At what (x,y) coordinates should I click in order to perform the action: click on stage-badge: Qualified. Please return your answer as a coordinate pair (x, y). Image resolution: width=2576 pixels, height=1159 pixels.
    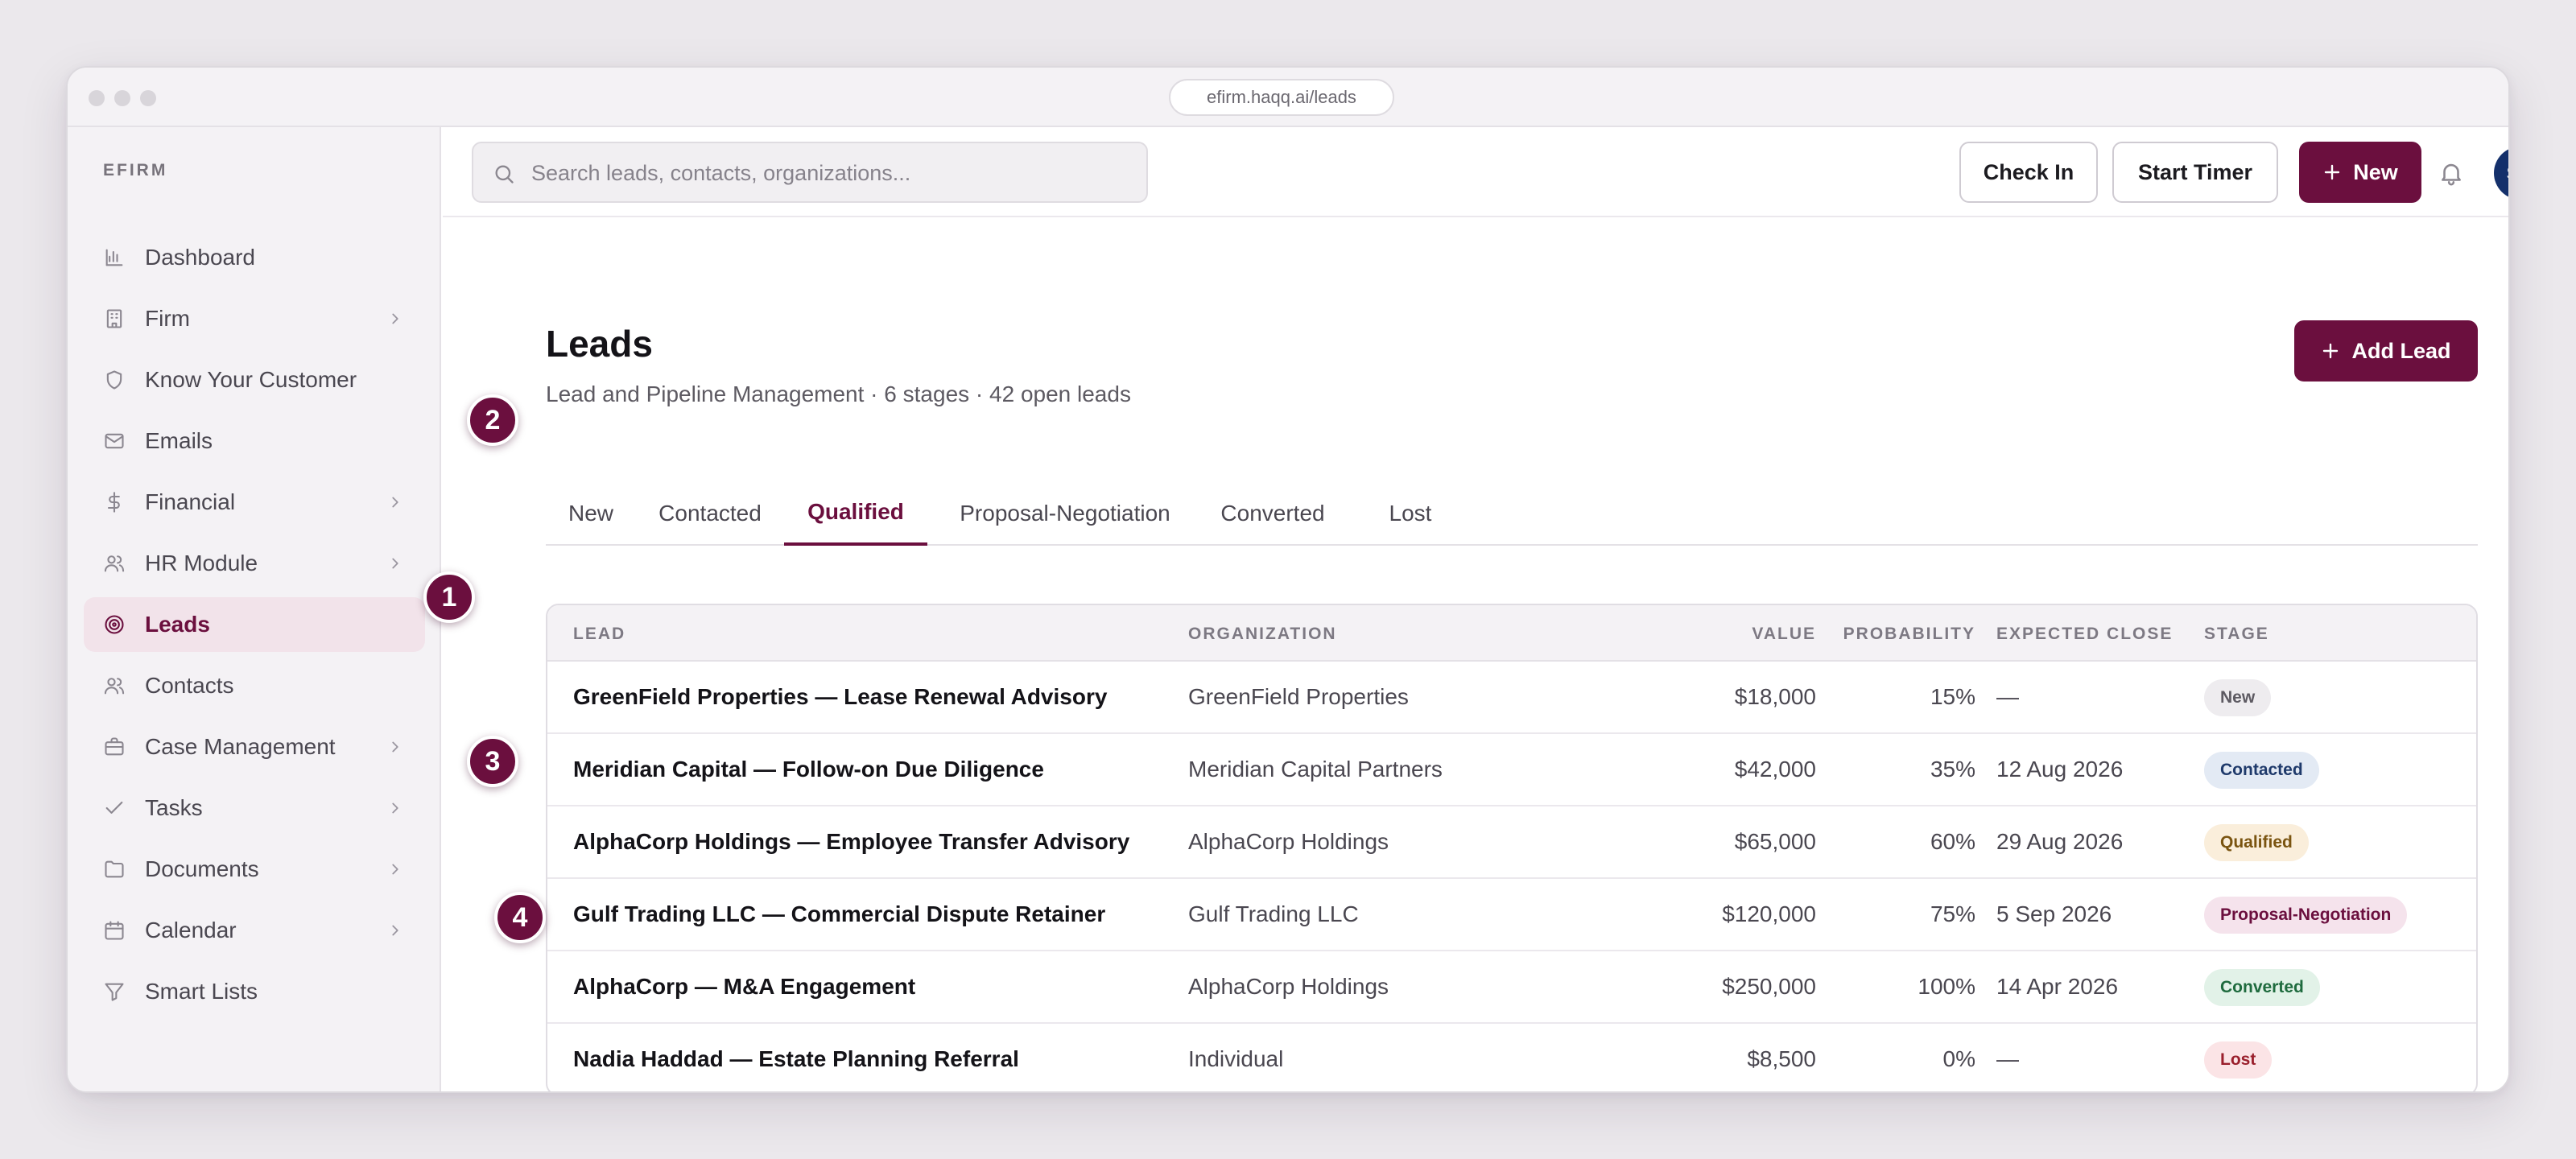
    Looking at the image, I should click on (2256, 842).